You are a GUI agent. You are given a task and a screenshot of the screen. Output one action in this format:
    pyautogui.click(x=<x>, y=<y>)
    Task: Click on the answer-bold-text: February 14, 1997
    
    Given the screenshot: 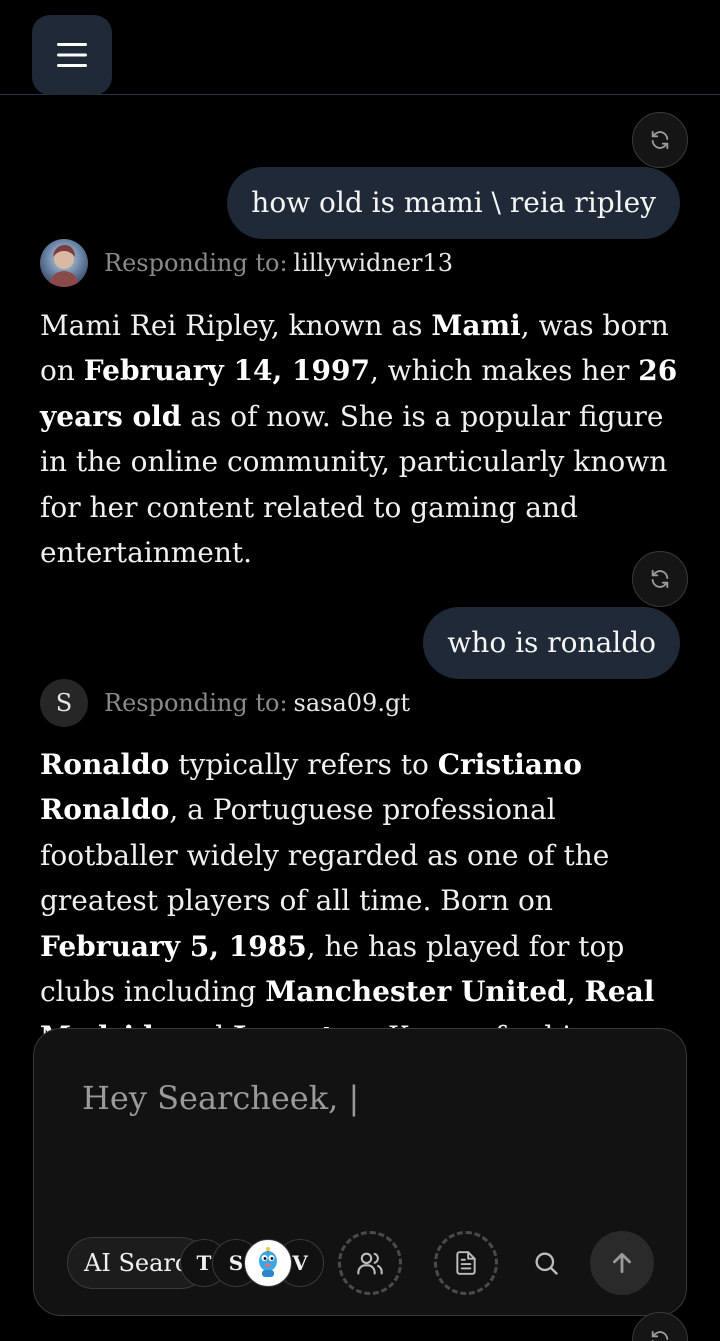 What is the action you would take?
    pyautogui.click(x=226, y=371)
    